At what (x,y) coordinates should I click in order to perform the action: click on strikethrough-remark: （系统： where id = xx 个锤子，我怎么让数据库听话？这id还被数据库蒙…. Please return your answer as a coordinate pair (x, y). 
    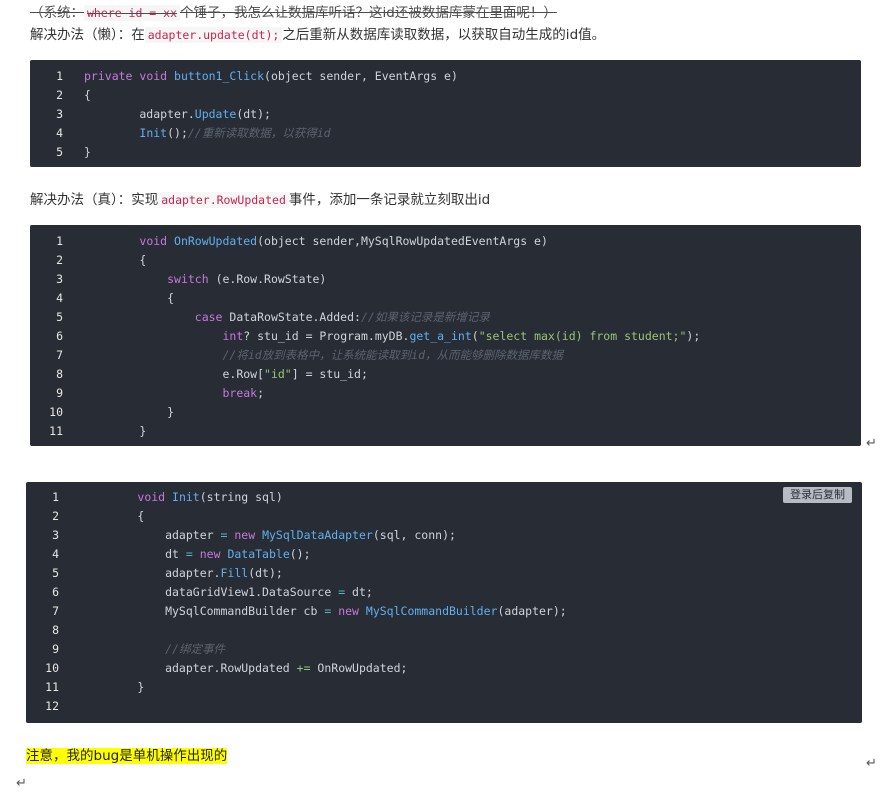
    Looking at the image, I should click on (293, 13).